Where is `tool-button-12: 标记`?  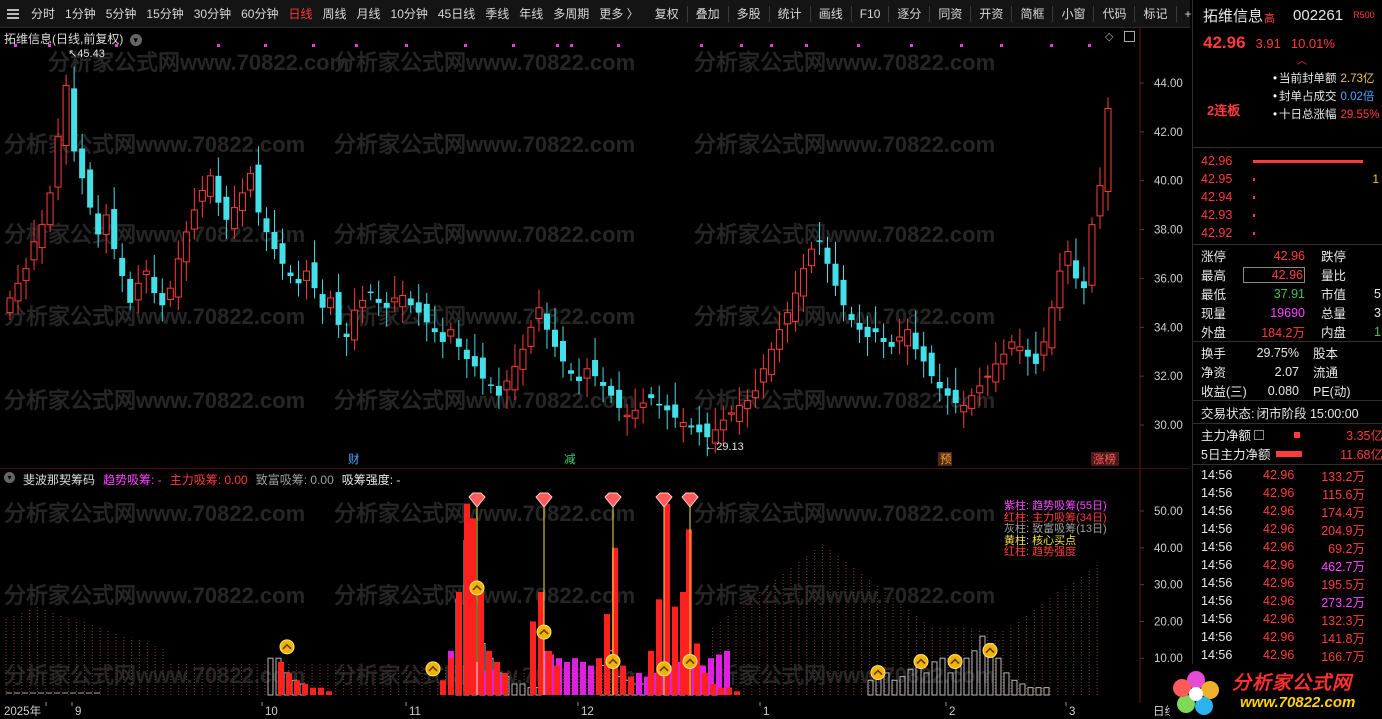 tool-button-12: 标记 is located at coordinates (1155, 14).